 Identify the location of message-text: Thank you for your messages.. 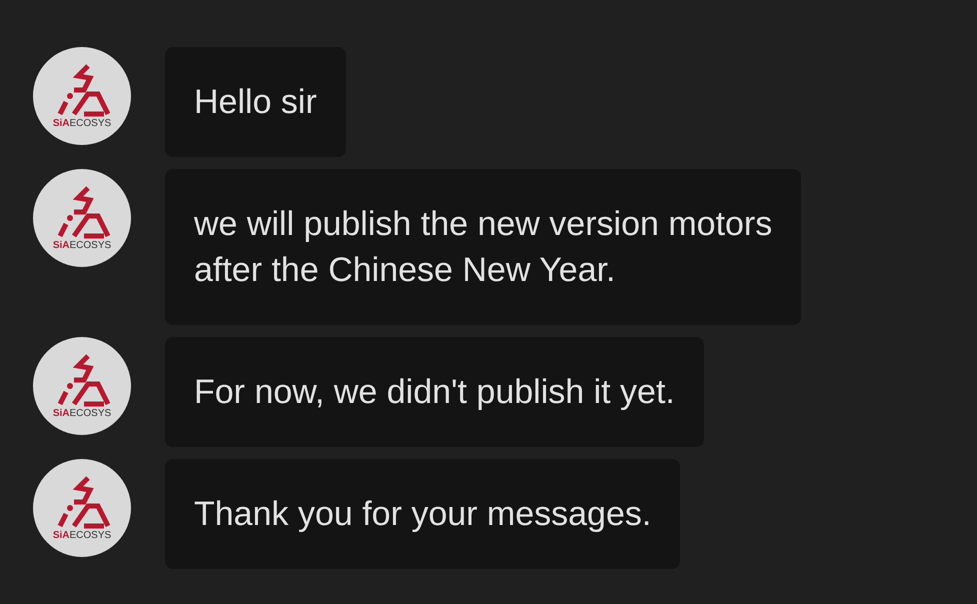
(423, 514).